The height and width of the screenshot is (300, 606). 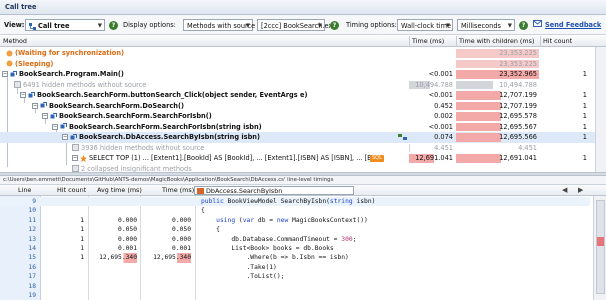 I want to click on time-with-children-value: 12,691.041, so click(x=518, y=158).